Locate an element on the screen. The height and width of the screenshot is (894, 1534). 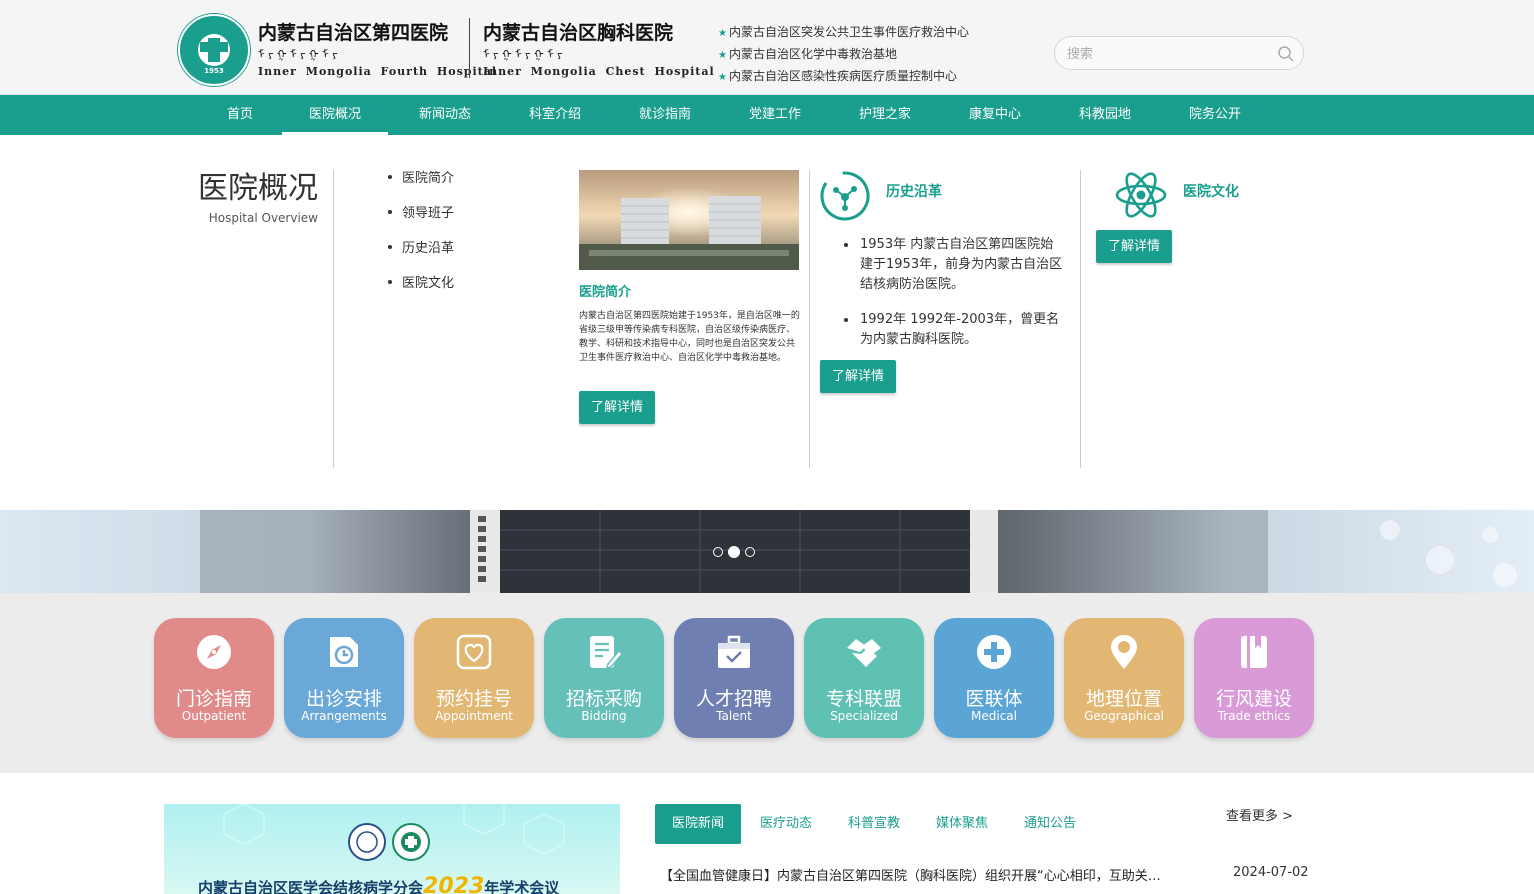
handshake-icon is located at coordinates (864, 653).